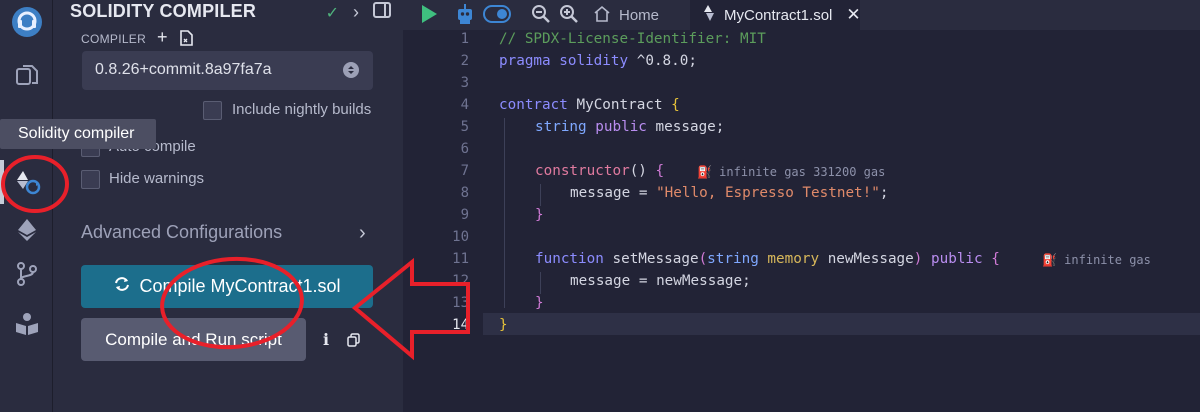 The image size is (1200, 412). What do you see at coordinates (460, 281) in the screenshot?
I see `line-number: 12` at bounding box center [460, 281].